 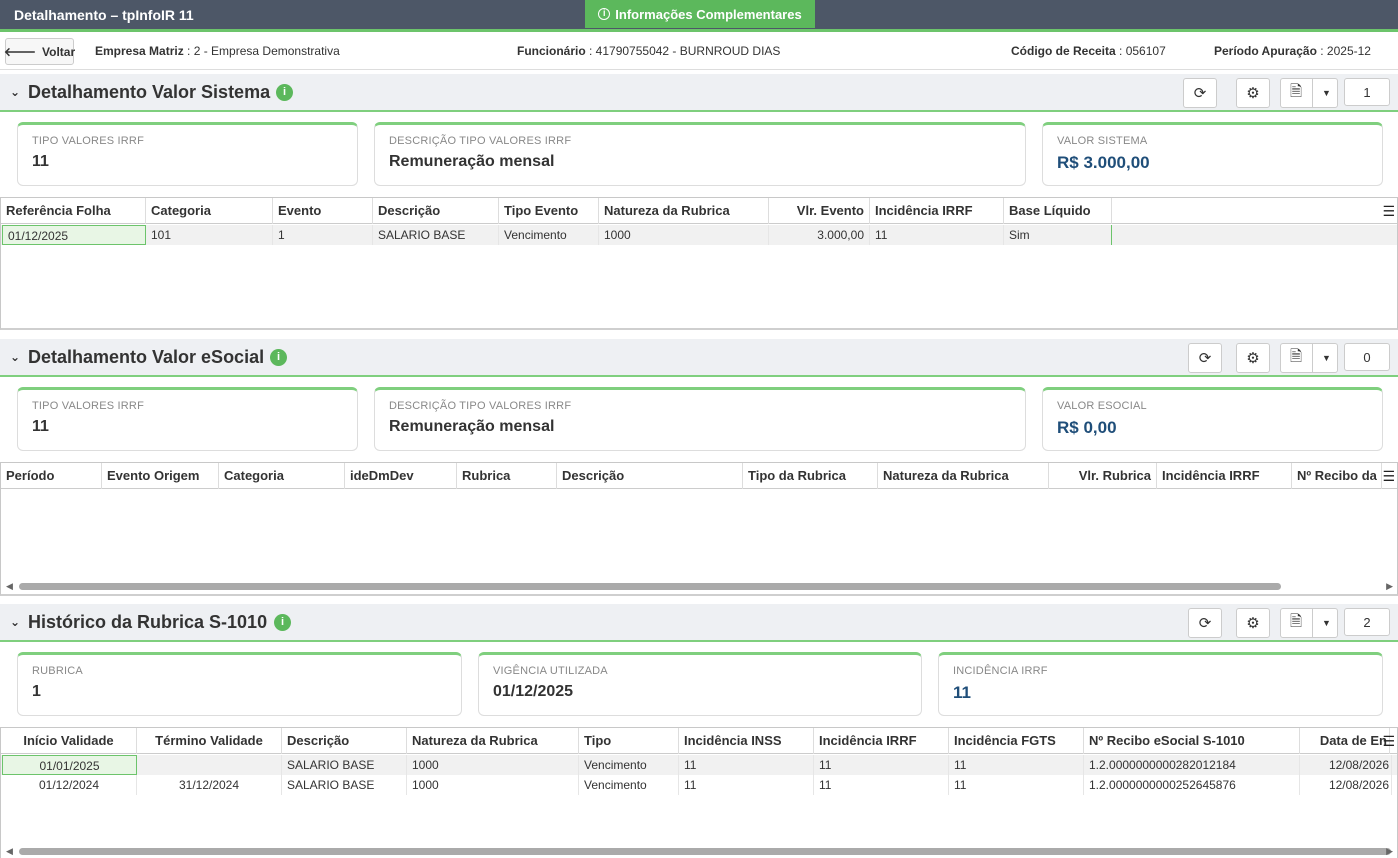 What do you see at coordinates (629, 741) in the screenshot?
I see `column-header: Tipo` at bounding box center [629, 741].